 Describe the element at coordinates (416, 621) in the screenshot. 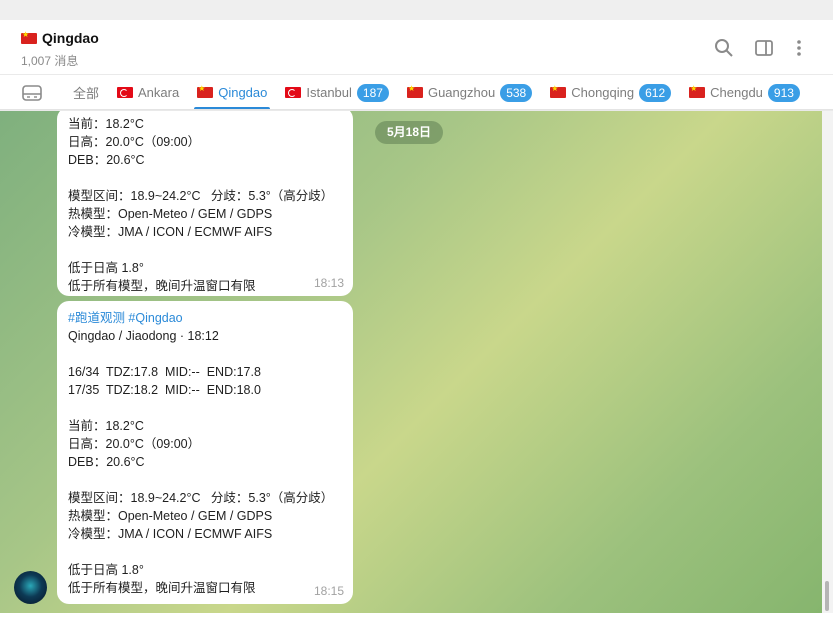

I see `composer-bar` at that location.